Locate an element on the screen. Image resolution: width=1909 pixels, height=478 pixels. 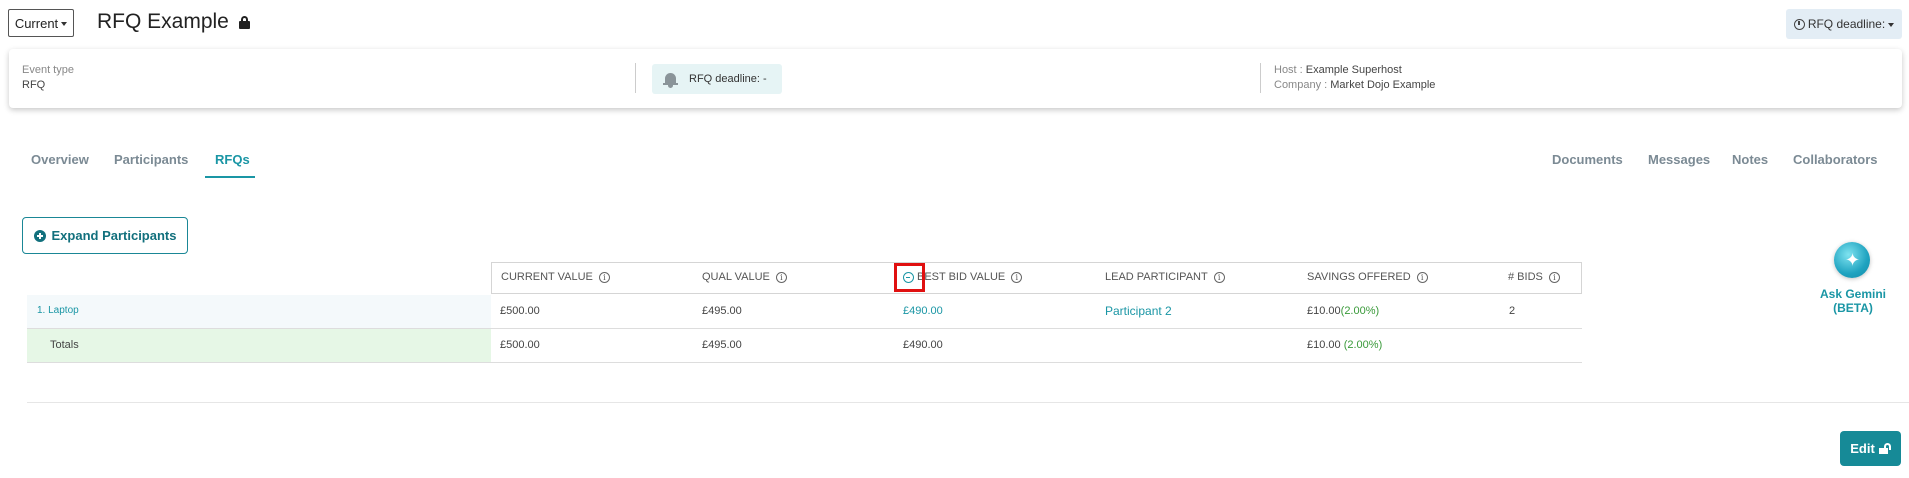
cell-qual-value: £495.00 is located at coordinates (722, 311).